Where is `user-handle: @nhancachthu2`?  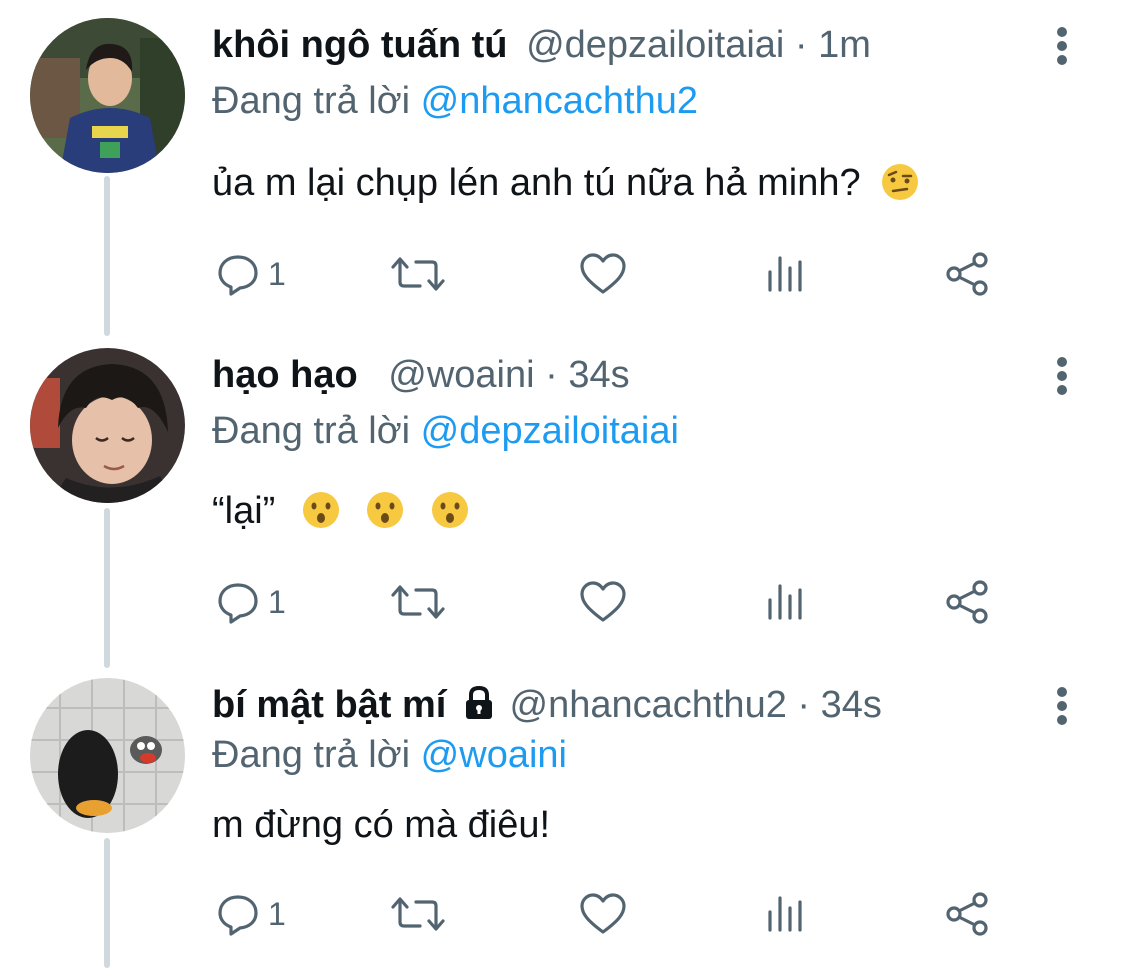 user-handle: @nhancachthu2 is located at coordinates (648, 705).